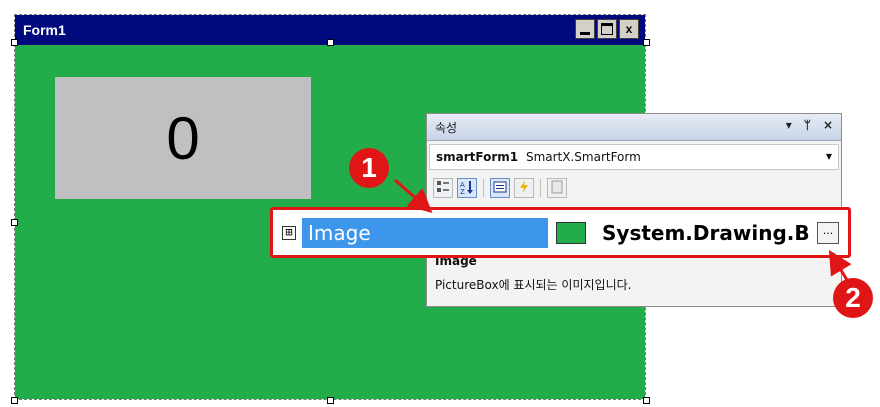  What do you see at coordinates (853, 298) in the screenshot?
I see `callout-badge-2: 2` at bounding box center [853, 298].